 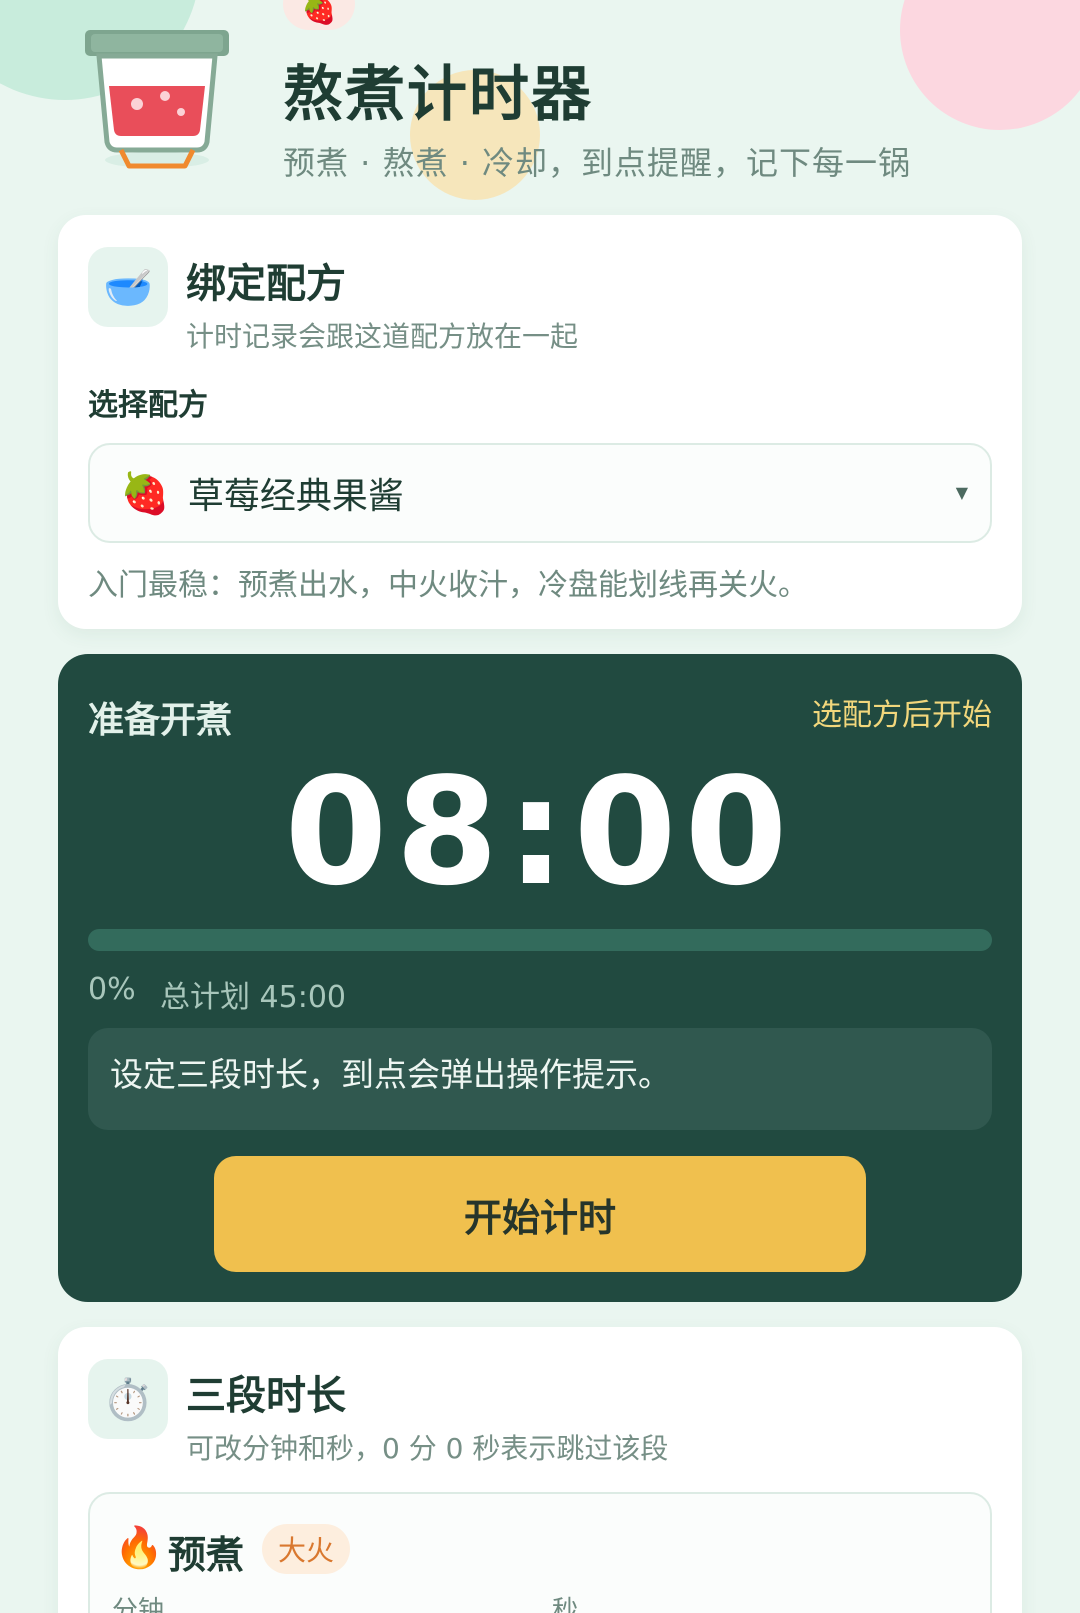 What do you see at coordinates (540, 1214) in the screenshot?
I see `start-timer-button: 开始计时` at bounding box center [540, 1214].